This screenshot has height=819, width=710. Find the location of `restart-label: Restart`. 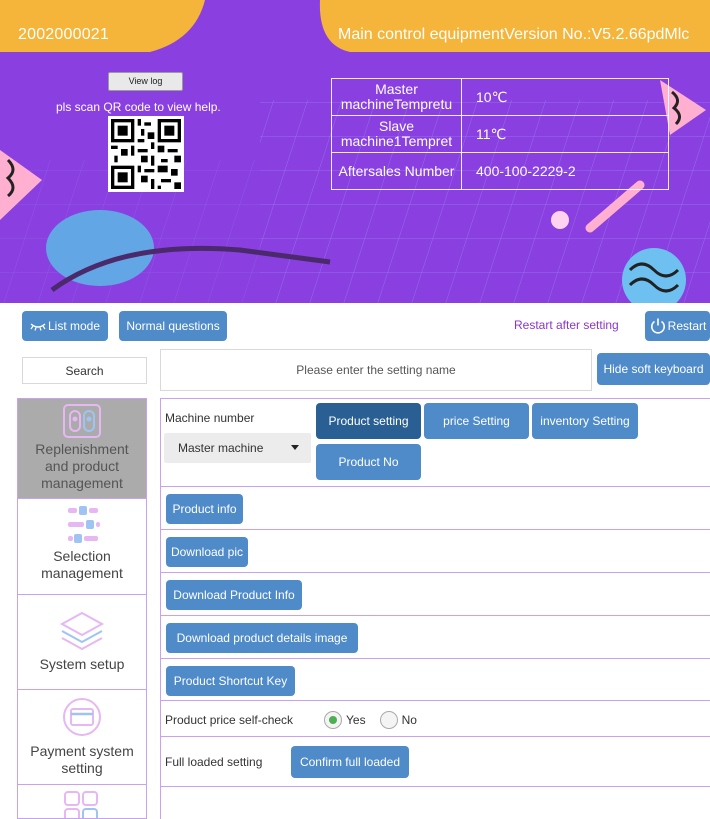

restart-label: Restart is located at coordinates (687, 326).